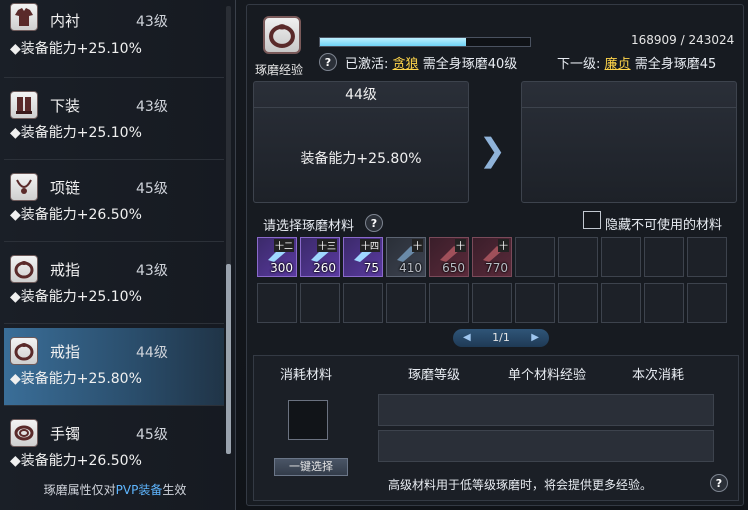 This screenshot has width=748, height=510. What do you see at coordinates (65, 434) in the screenshot?
I see `equipment-name: 手镯` at bounding box center [65, 434].